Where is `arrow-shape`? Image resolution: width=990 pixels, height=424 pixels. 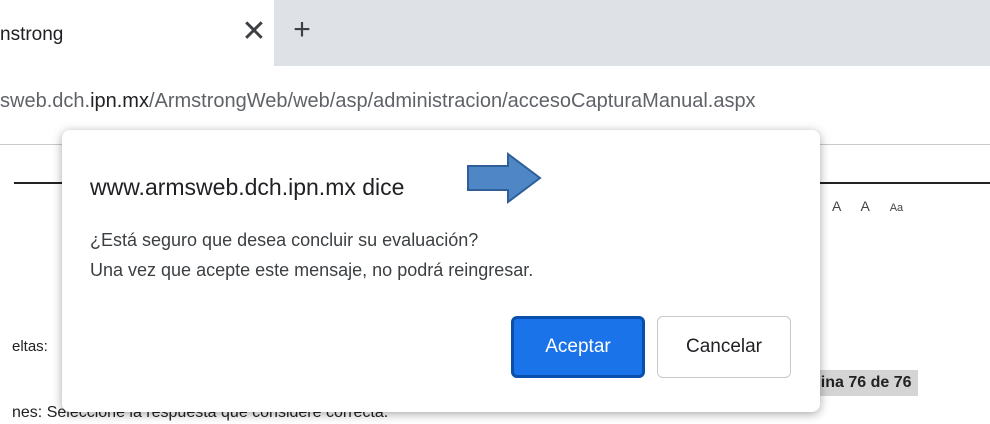 arrow-shape is located at coordinates (504, 178).